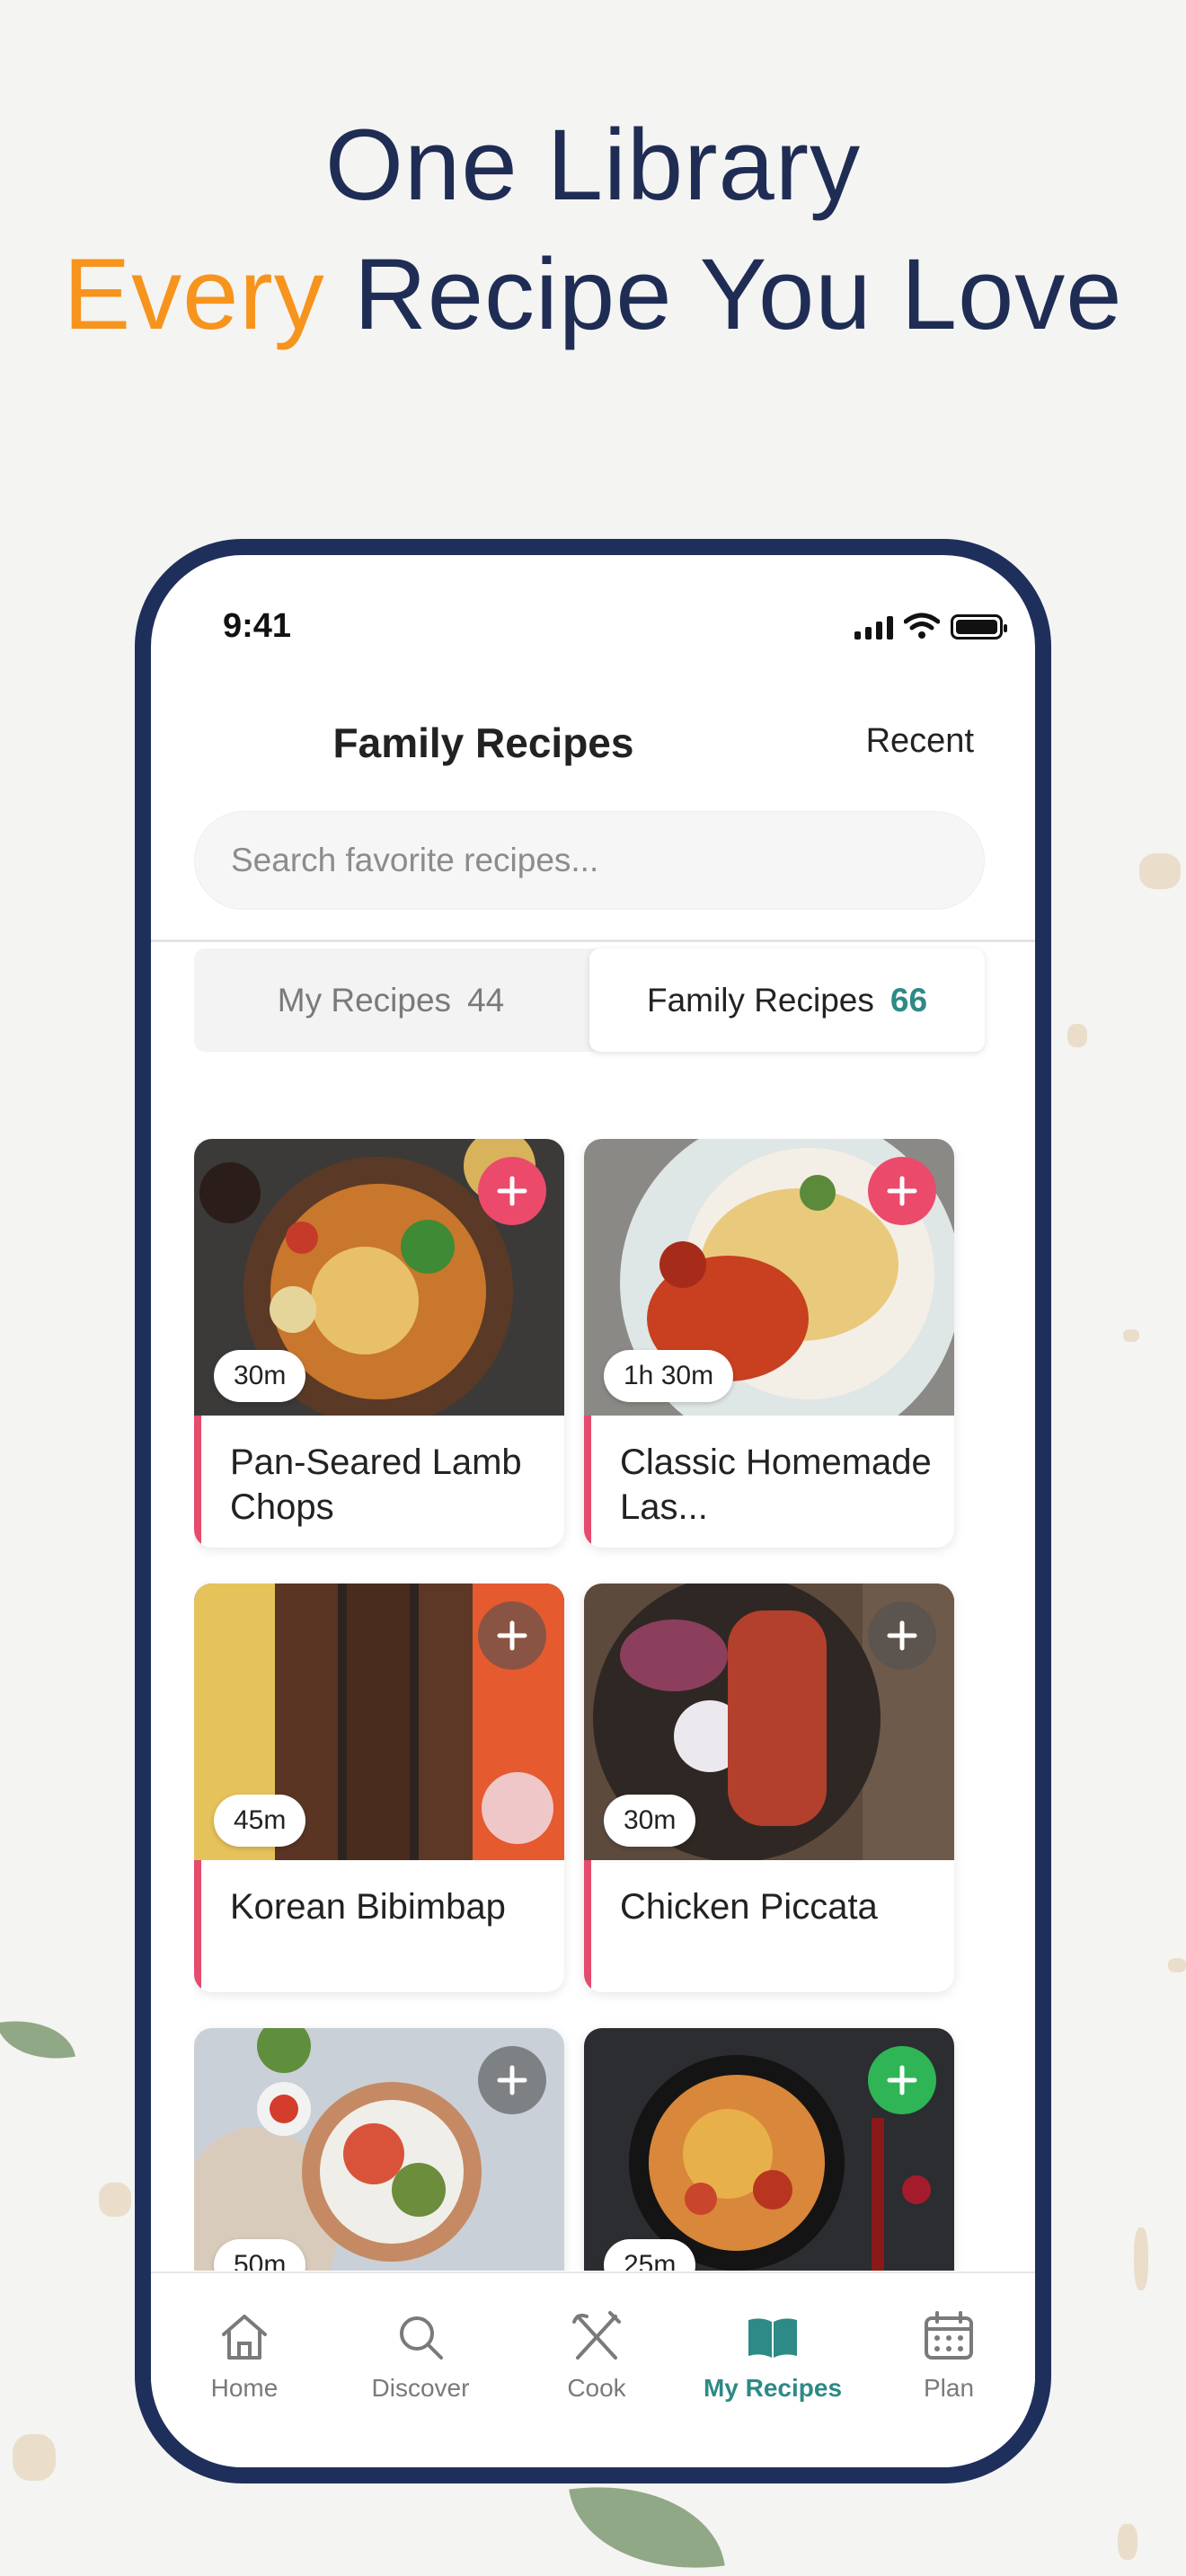 The height and width of the screenshot is (2576, 1186). I want to click on tab-label: Plan, so click(949, 2388).